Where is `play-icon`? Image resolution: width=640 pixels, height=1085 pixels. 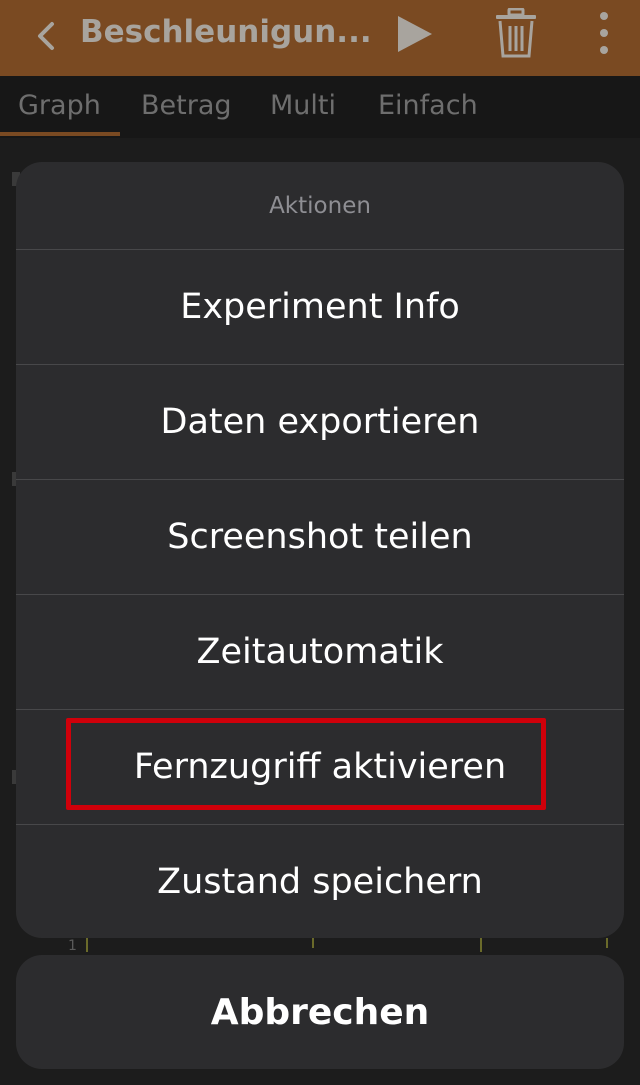 play-icon is located at coordinates (414, 34).